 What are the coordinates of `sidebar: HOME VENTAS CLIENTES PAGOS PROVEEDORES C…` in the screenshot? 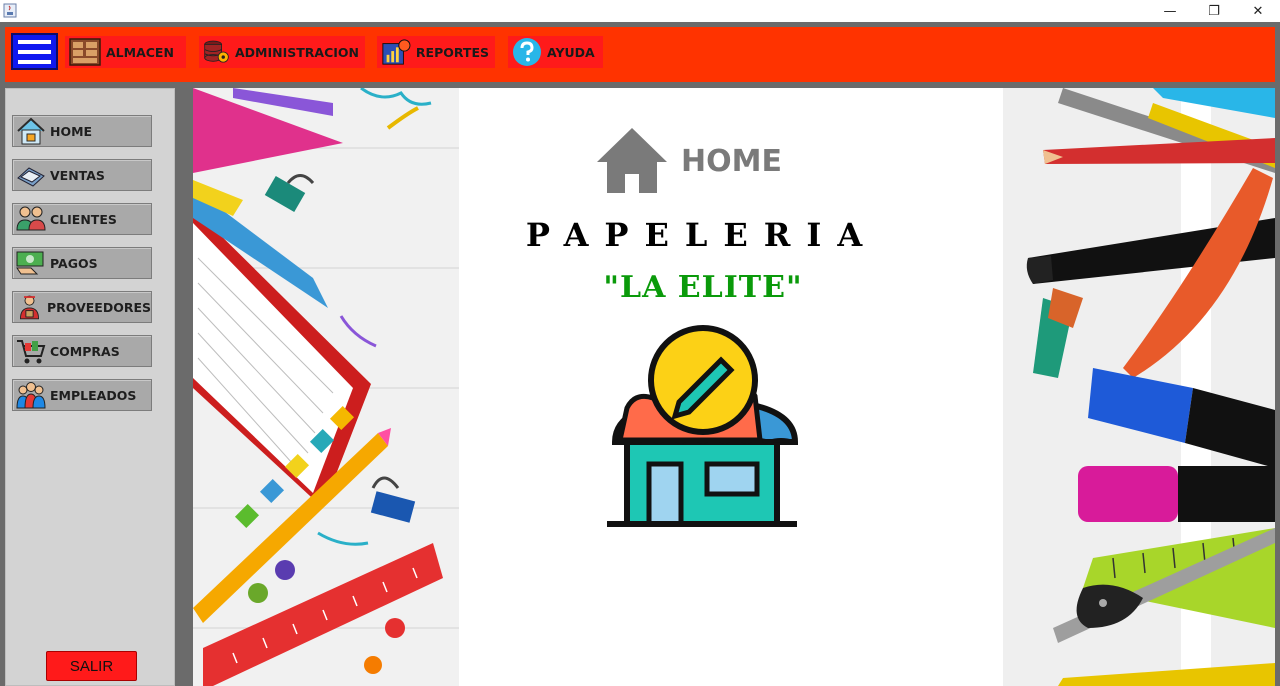 It's located at (90, 387).